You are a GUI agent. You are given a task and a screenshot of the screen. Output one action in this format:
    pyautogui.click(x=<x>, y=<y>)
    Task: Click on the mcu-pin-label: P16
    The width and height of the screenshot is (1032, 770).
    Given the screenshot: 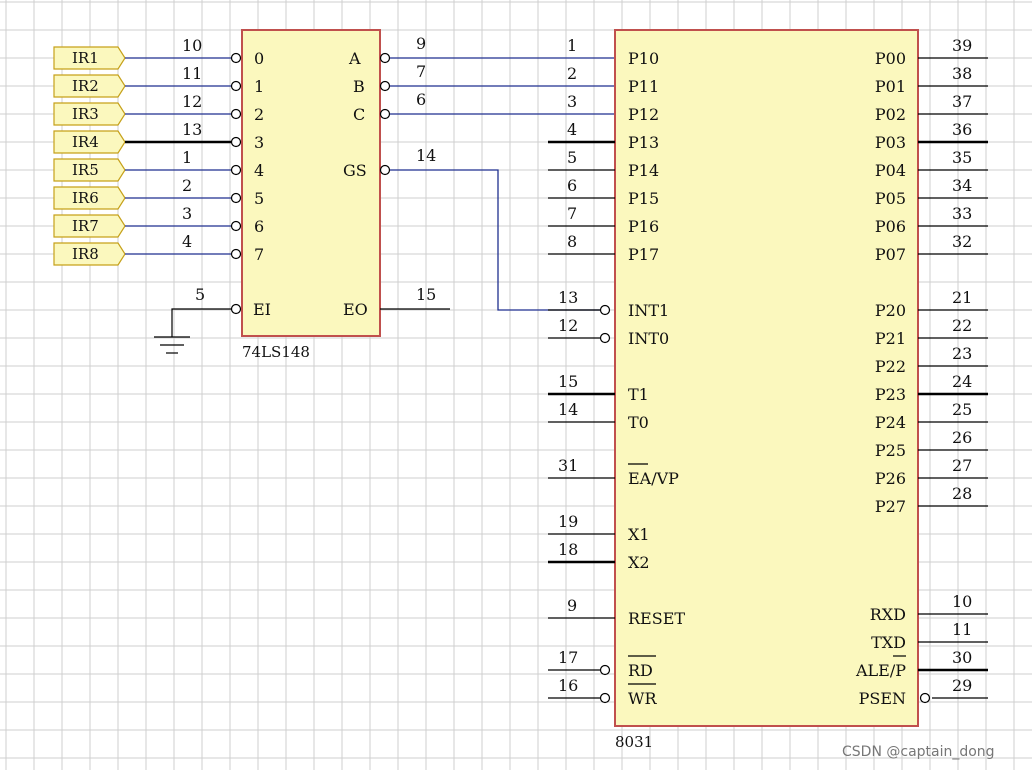 What is the action you would take?
    pyautogui.click(x=643, y=226)
    